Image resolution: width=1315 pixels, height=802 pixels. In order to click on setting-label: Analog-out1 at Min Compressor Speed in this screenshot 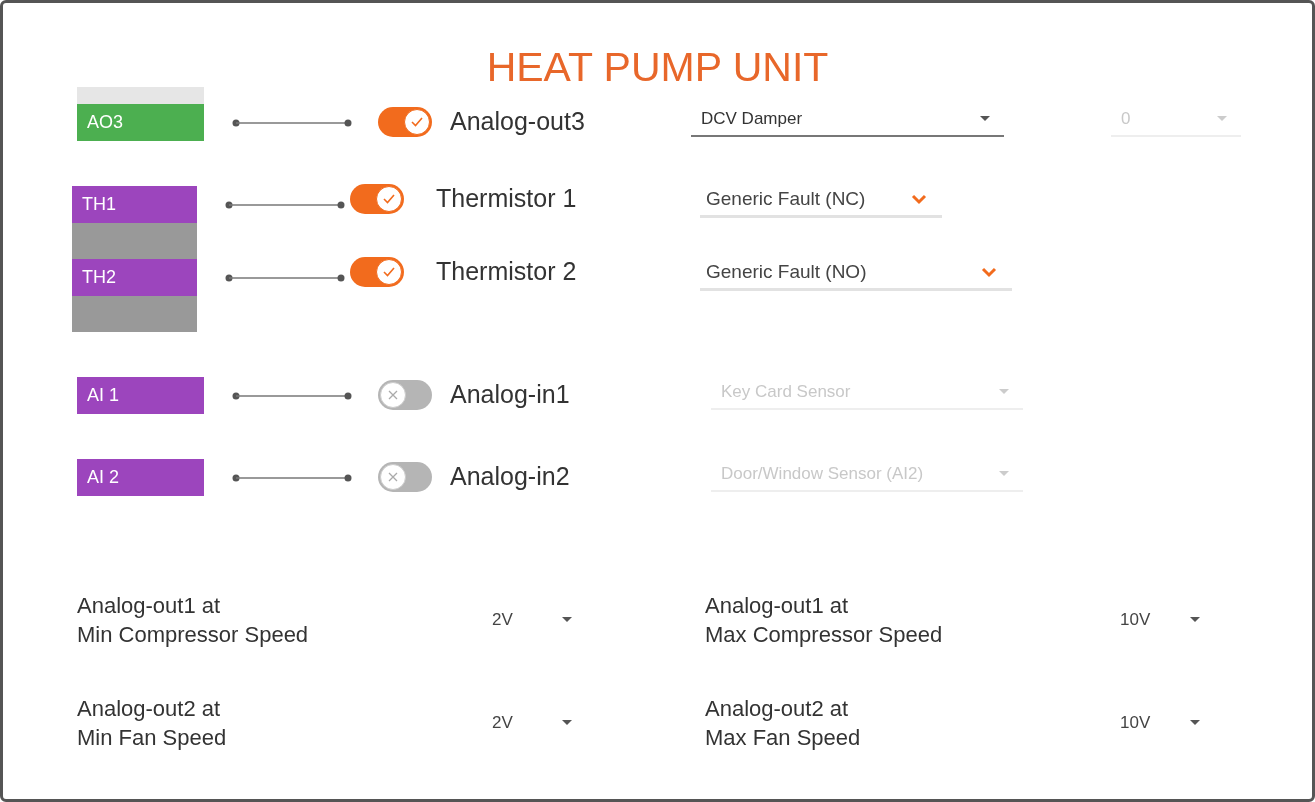, I will do `click(193, 620)`.